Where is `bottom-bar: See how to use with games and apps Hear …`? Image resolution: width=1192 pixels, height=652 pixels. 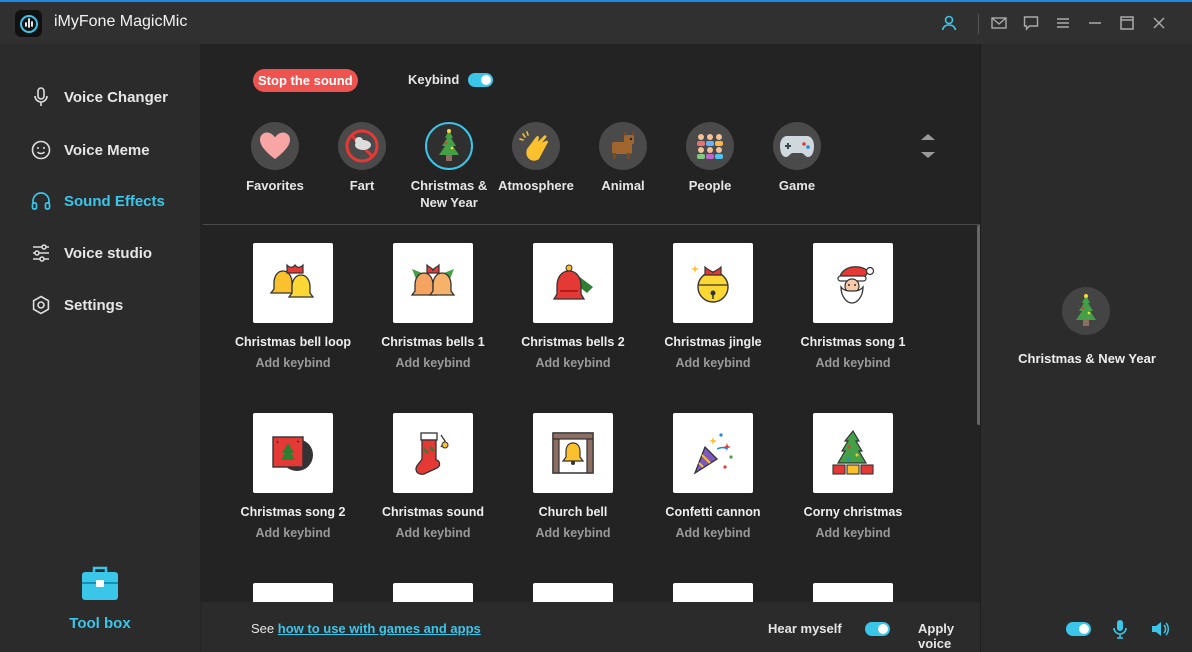 bottom-bar: See how to use with games and apps Hear … is located at coordinates (685, 627).